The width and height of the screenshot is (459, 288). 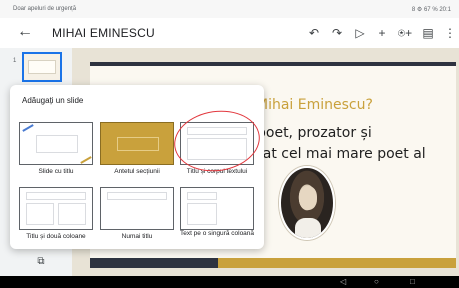 I want to click on layout-label: Numai titlu, so click(x=137, y=236).